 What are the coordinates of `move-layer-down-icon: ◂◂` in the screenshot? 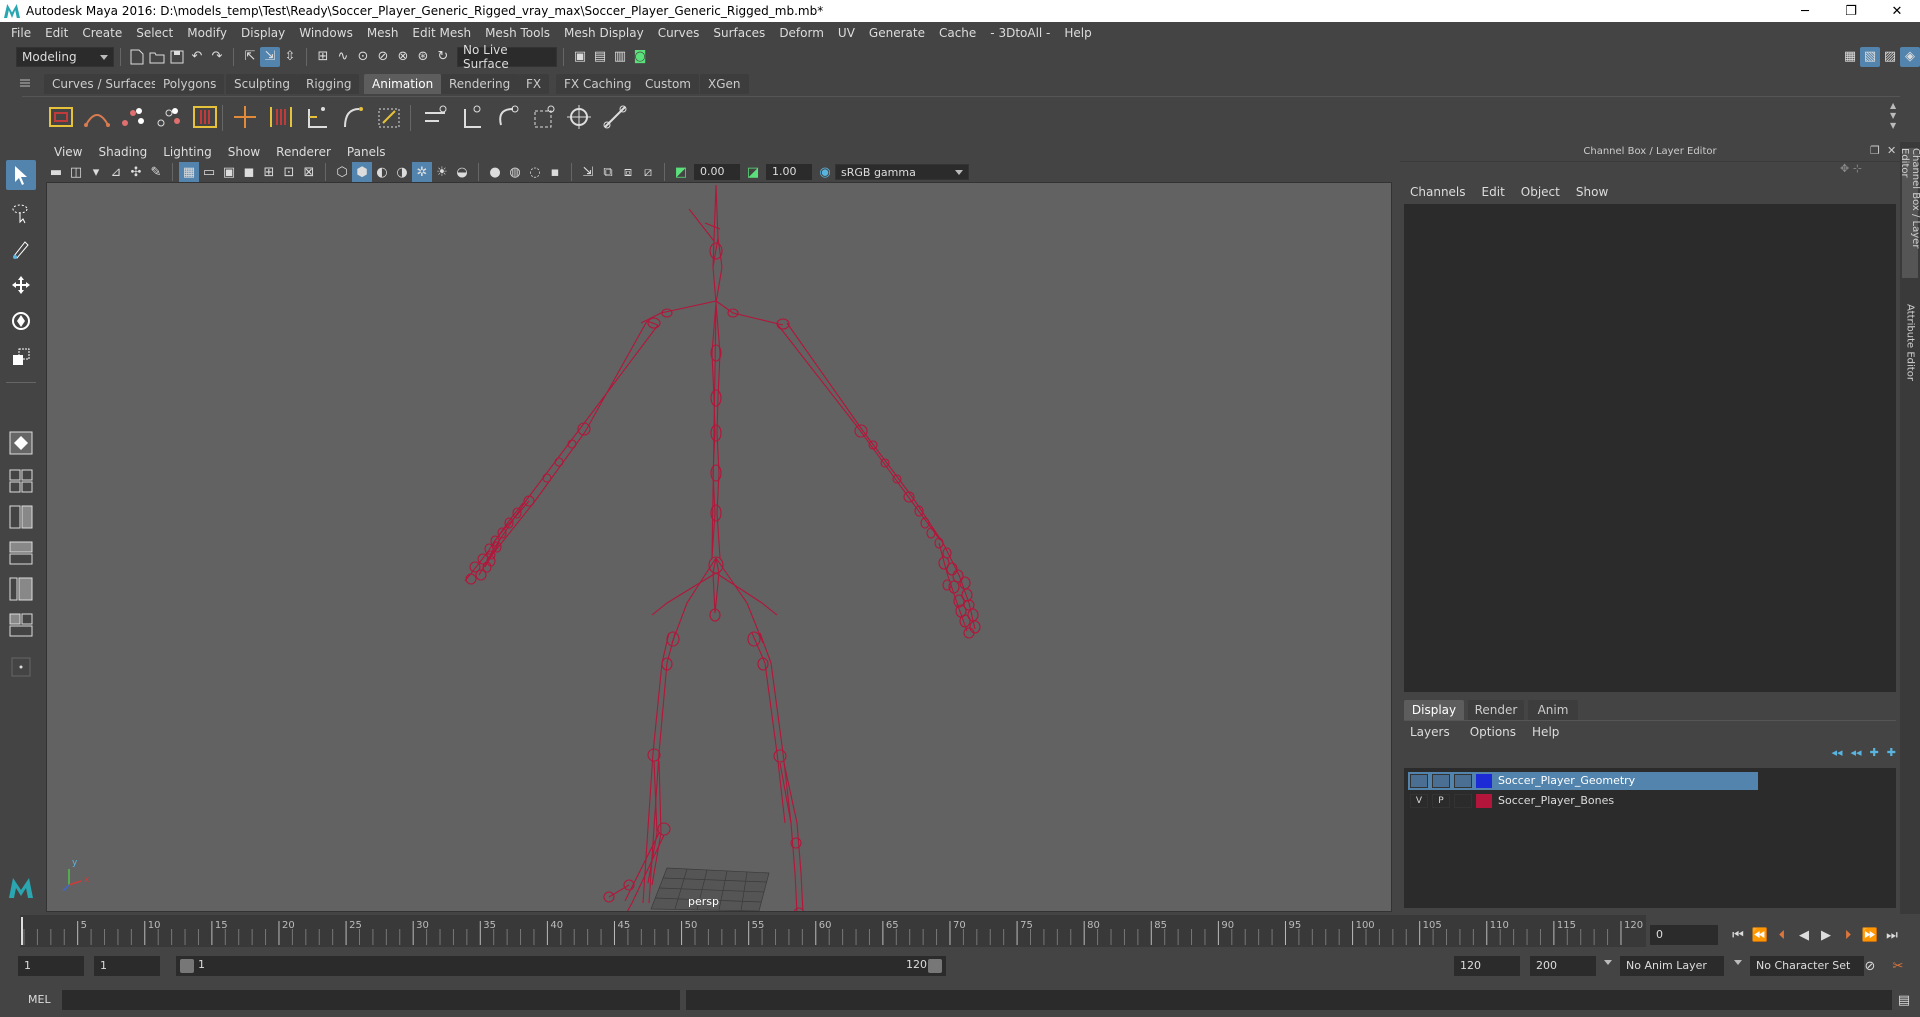 It's located at (1856, 755).